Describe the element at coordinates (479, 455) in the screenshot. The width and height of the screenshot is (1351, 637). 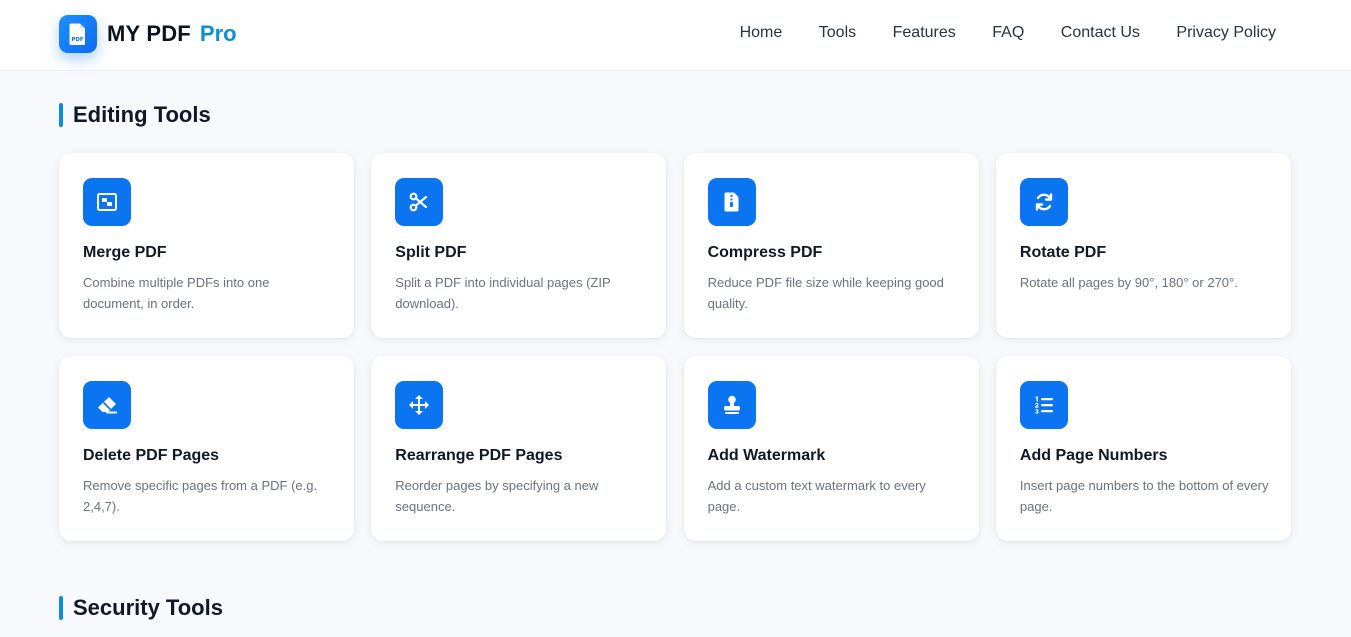
I see `tool-title: Rearrange PDF Pages` at that location.